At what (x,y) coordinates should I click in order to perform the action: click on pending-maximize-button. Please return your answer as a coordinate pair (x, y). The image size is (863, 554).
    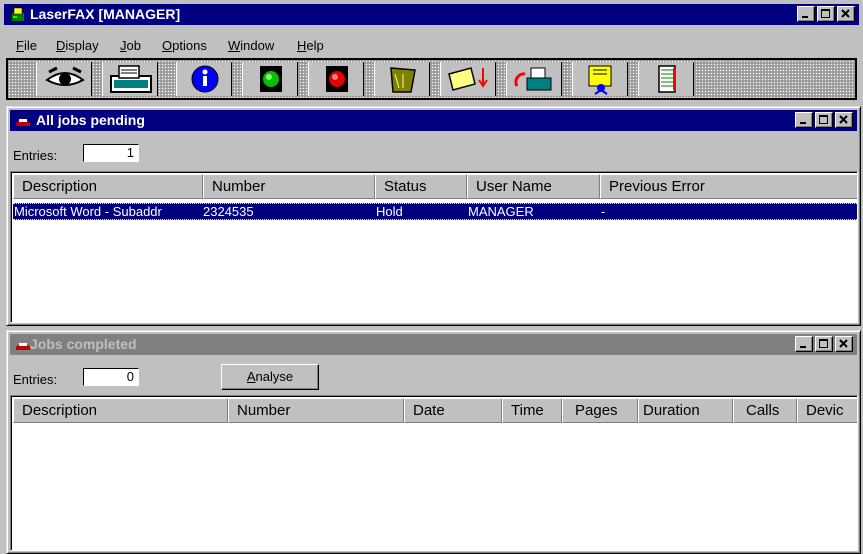
    Looking at the image, I should click on (824, 120).